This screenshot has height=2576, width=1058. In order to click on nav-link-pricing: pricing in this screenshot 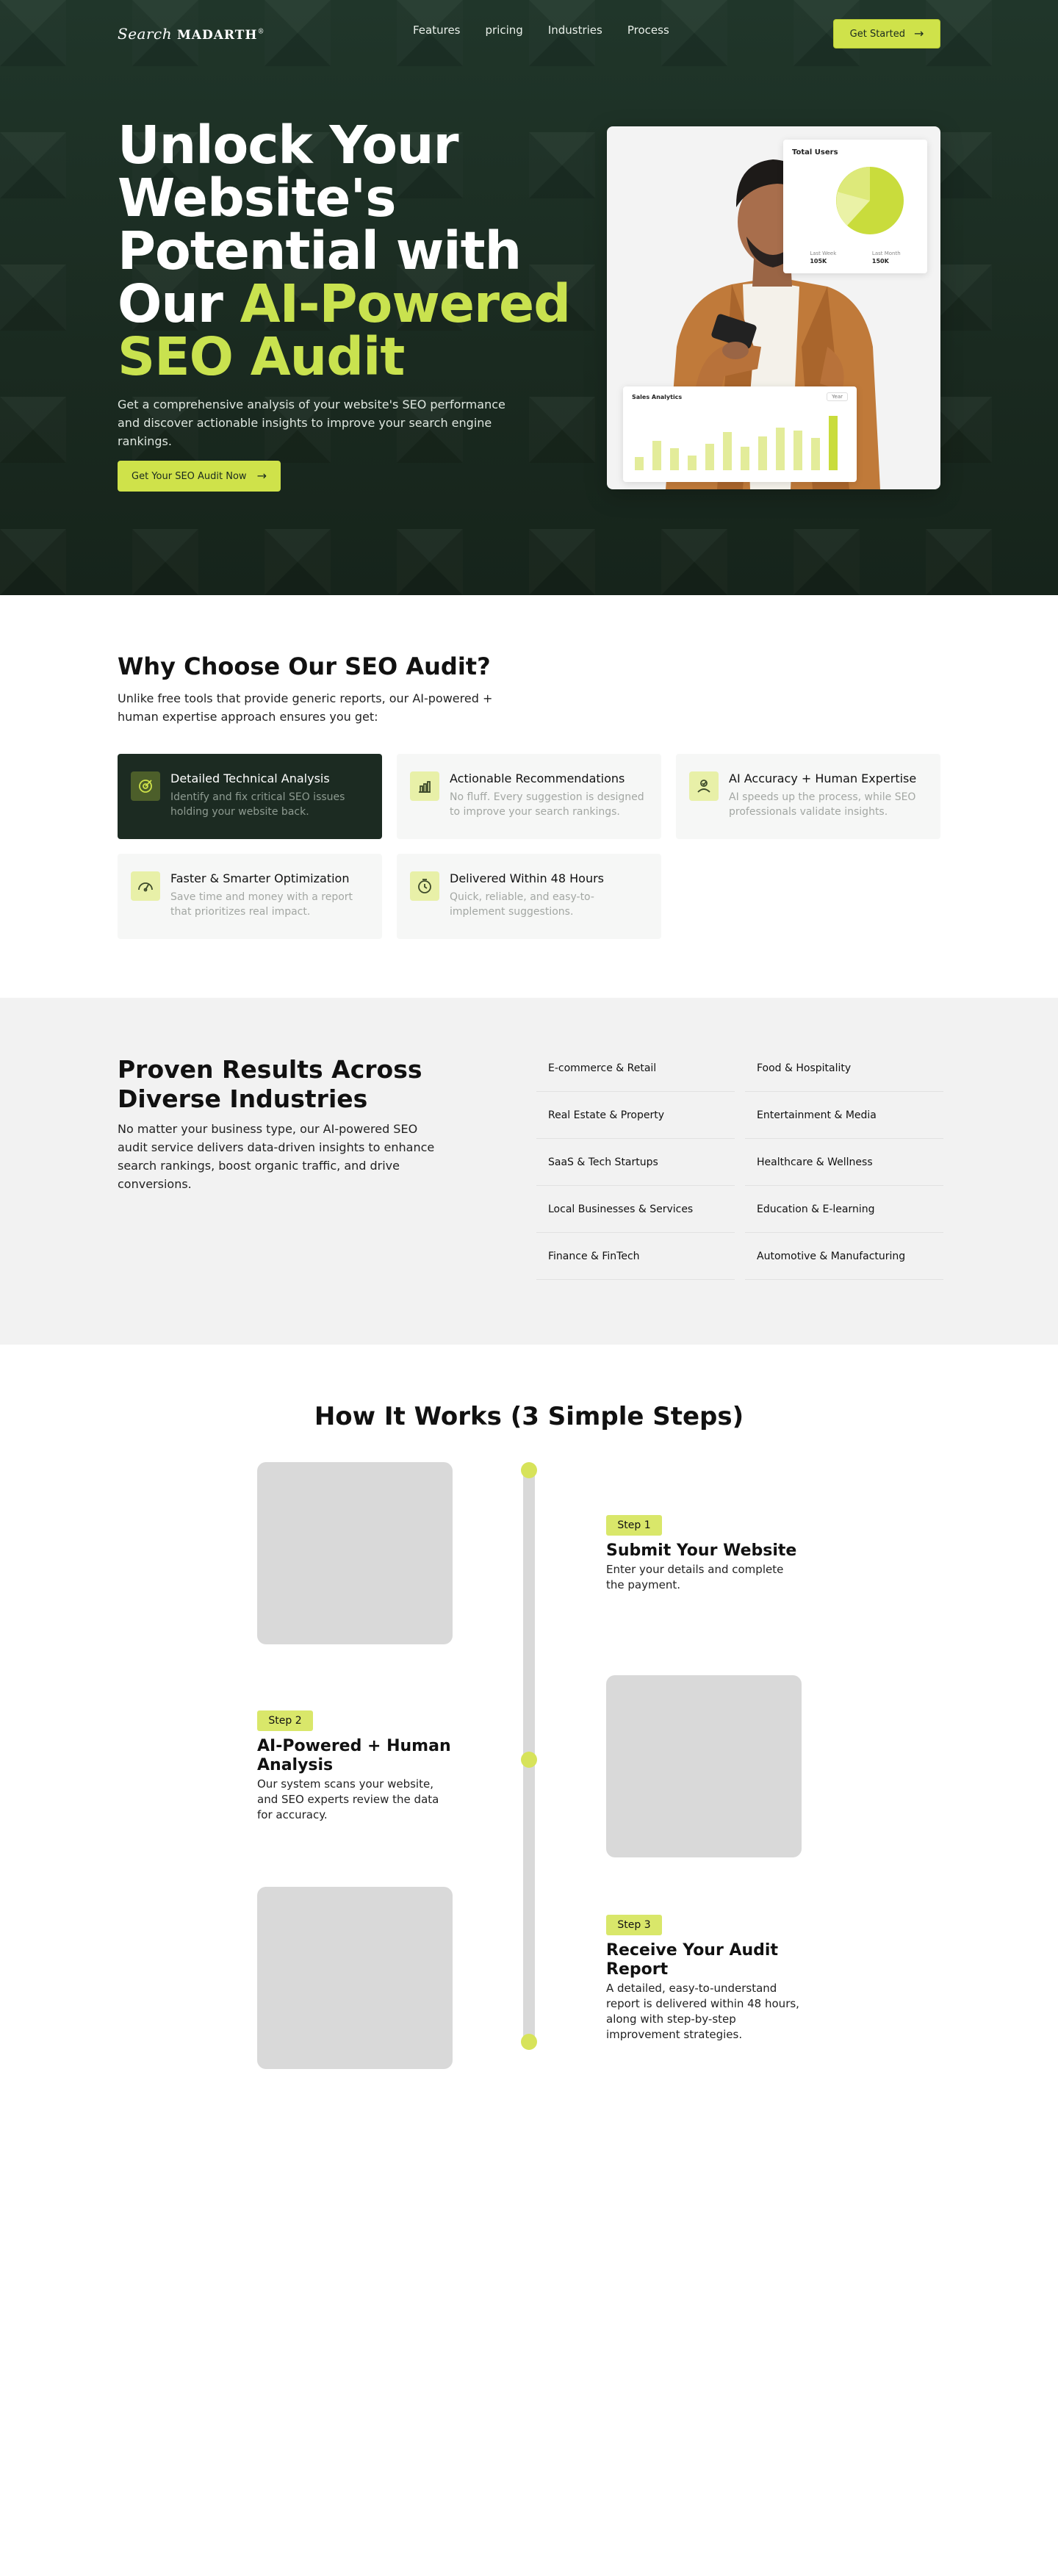, I will do `click(505, 30)`.